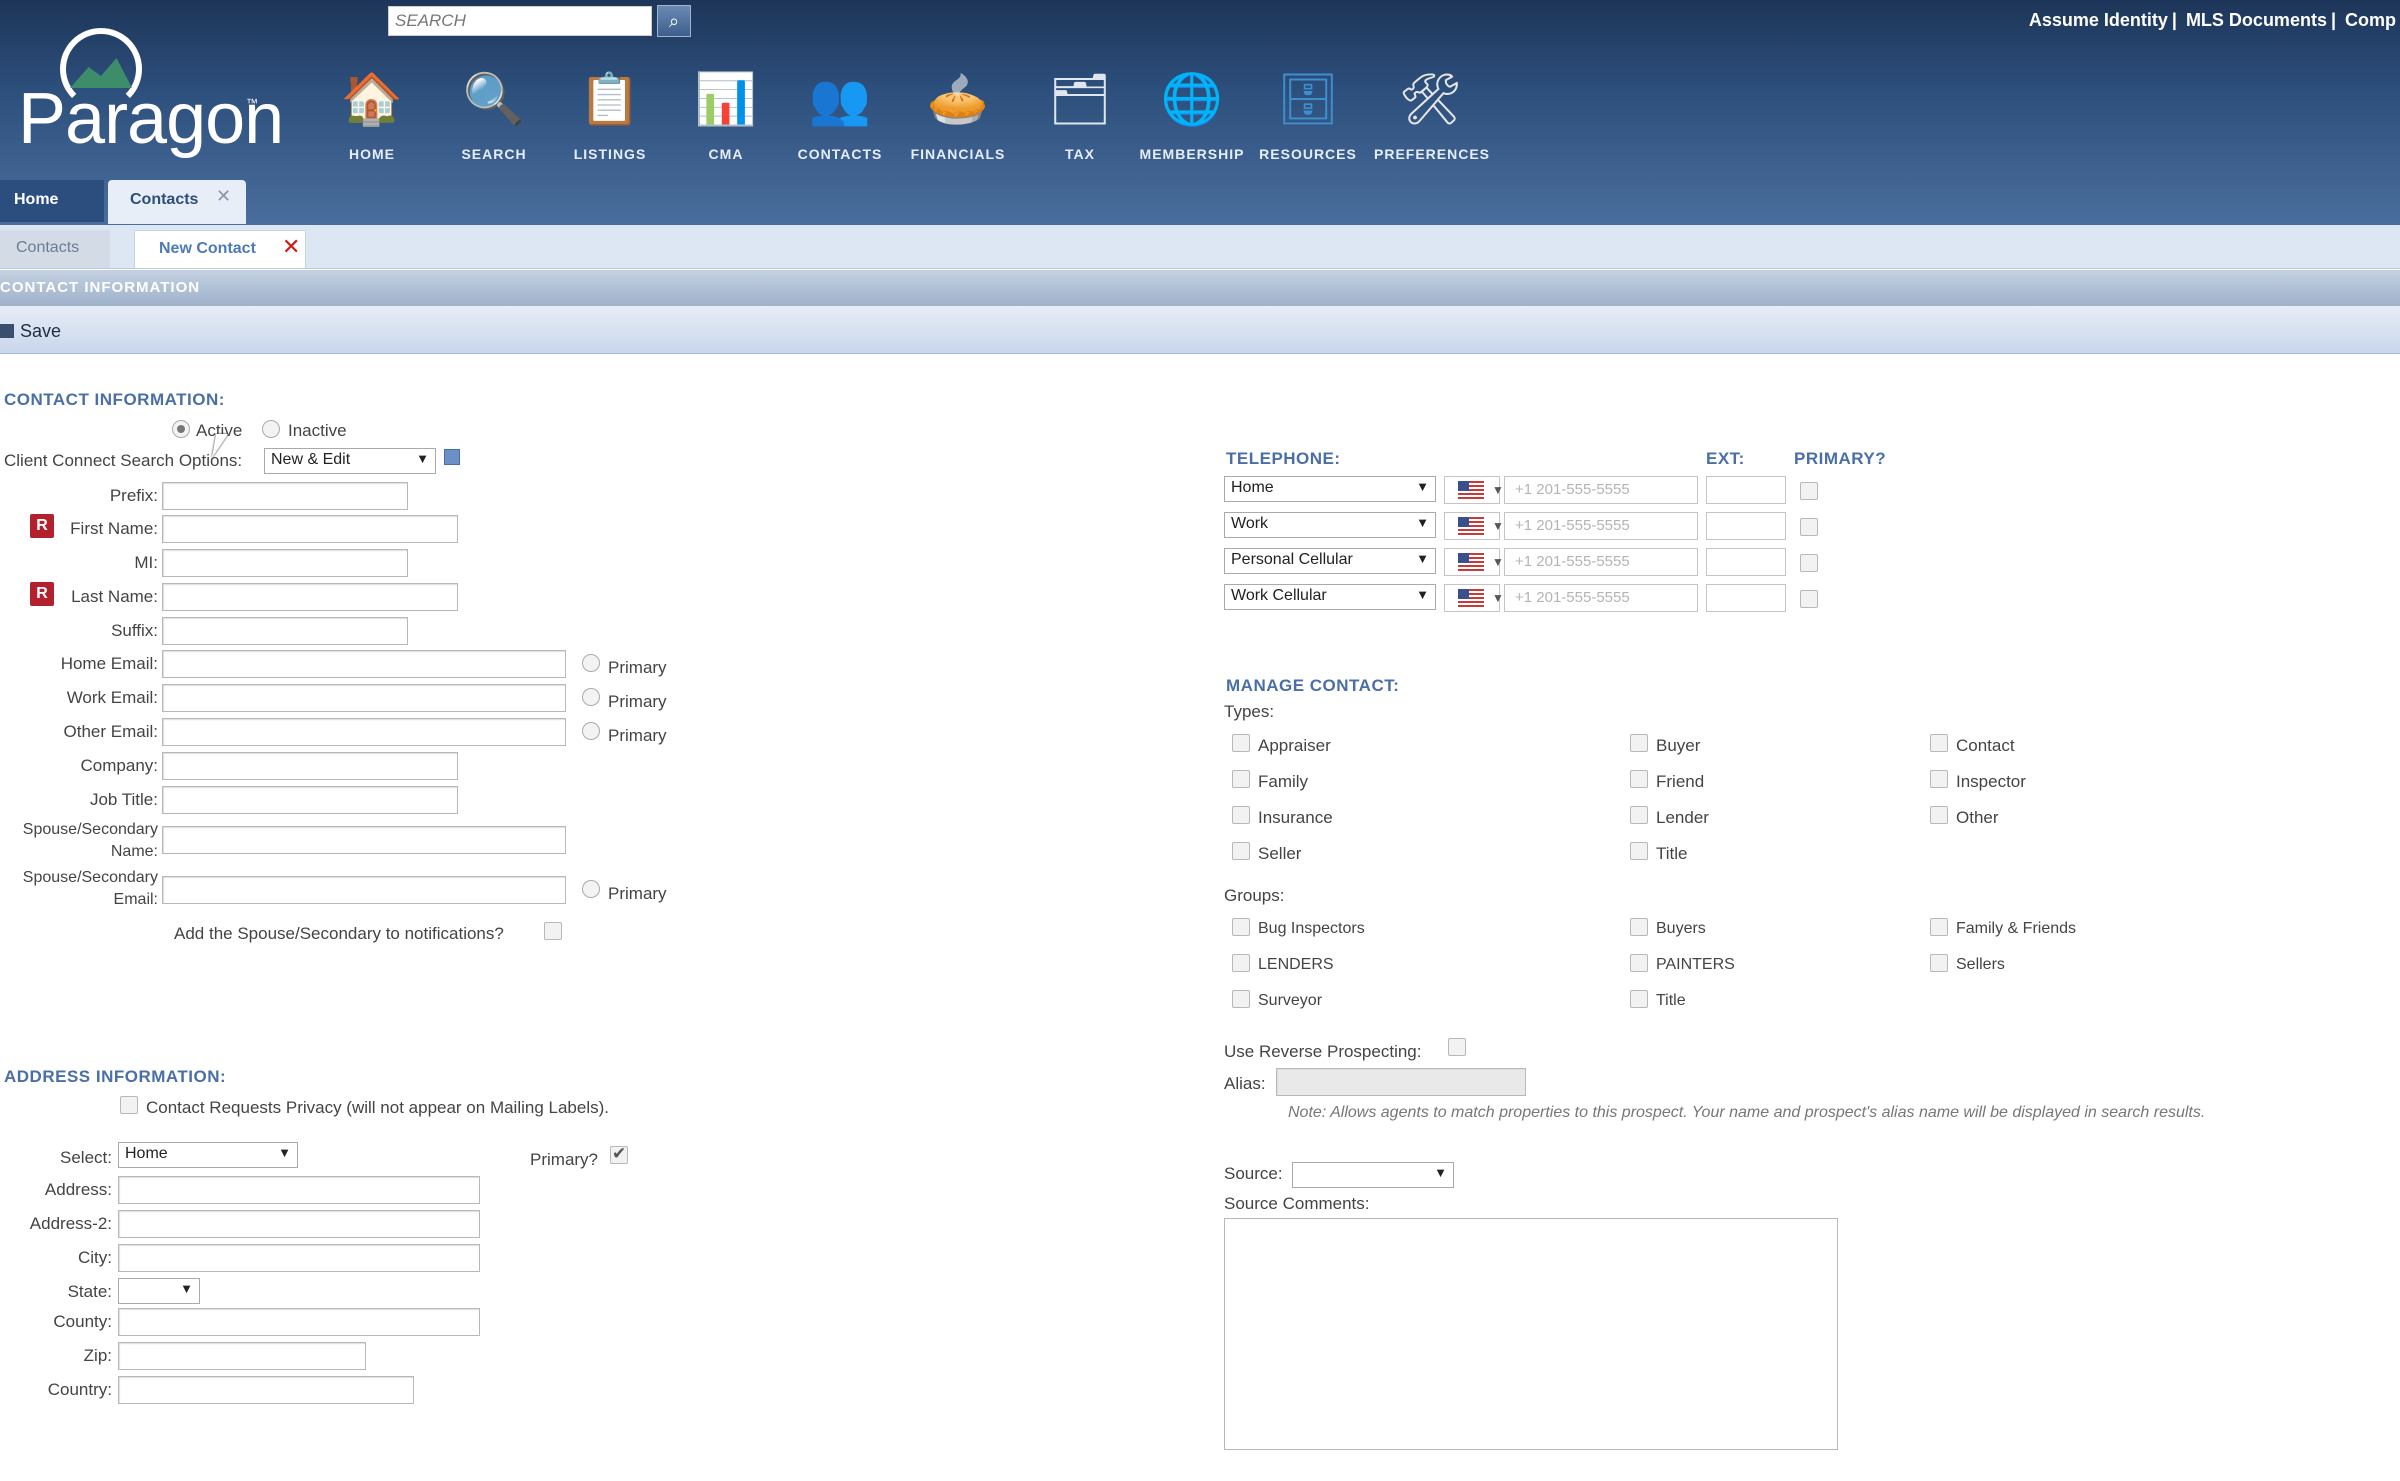 This screenshot has width=2400, height=1481. I want to click on address-type-select: Home ▼, so click(208, 1155).